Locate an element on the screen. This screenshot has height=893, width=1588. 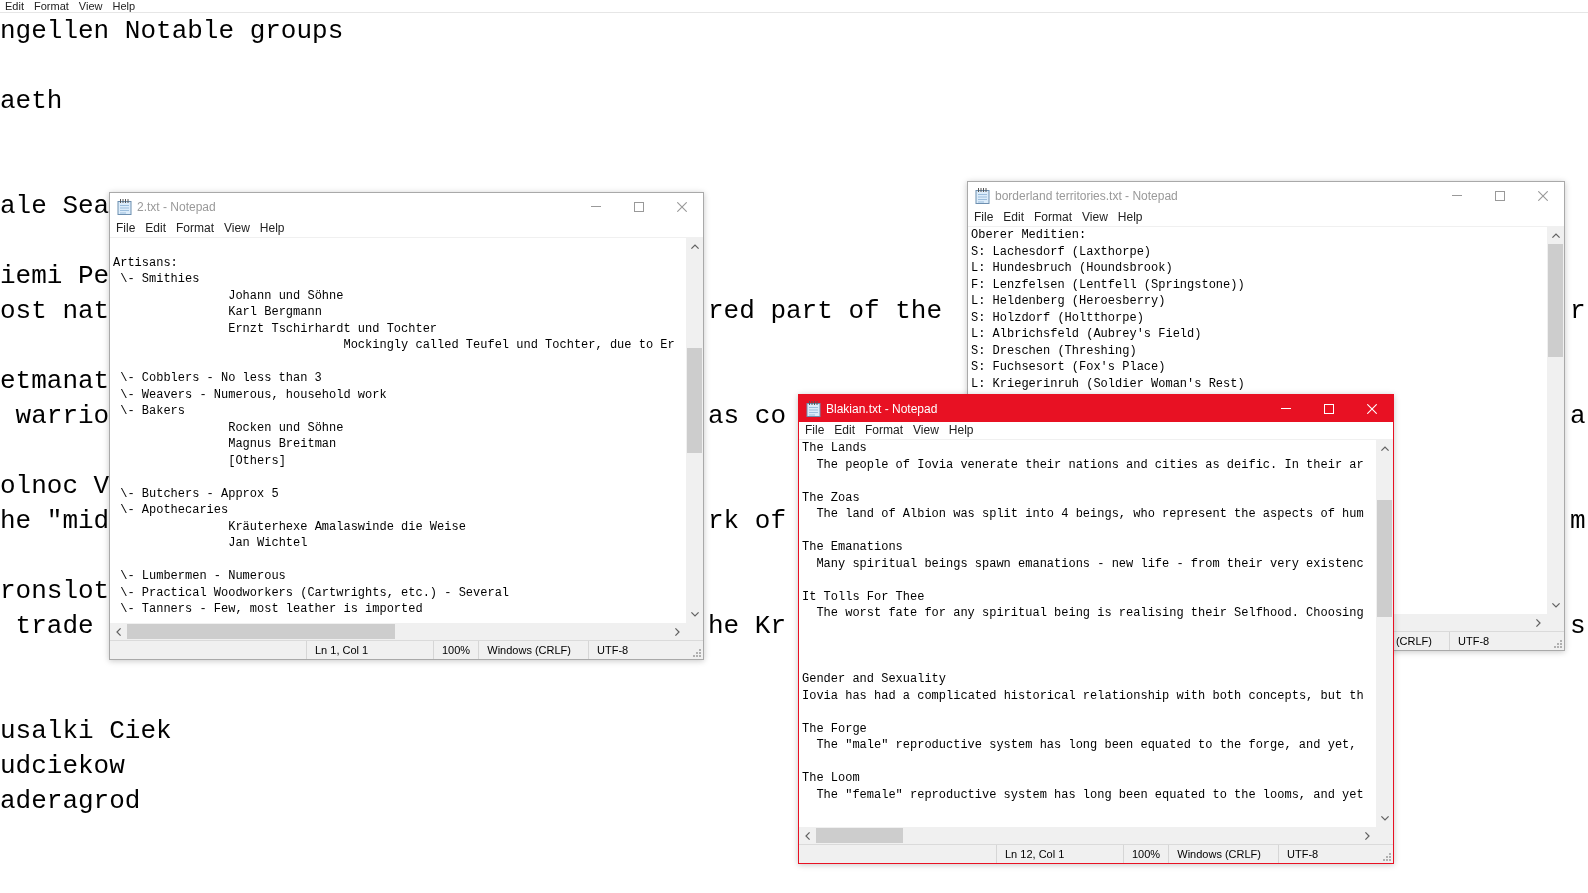
close-icon is located at coordinates (681, 206).